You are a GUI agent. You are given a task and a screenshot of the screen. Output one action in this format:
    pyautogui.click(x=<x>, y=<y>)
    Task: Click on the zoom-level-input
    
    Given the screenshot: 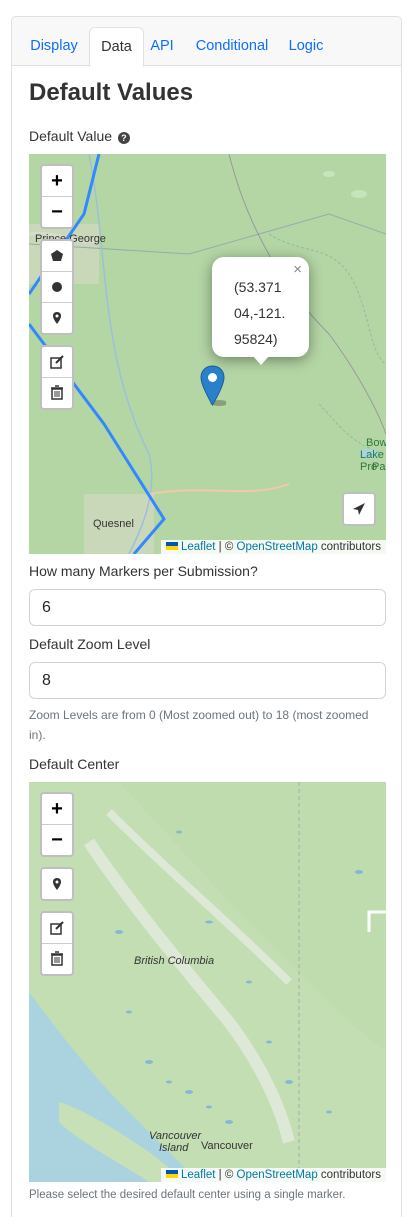 What is the action you would take?
    pyautogui.click(x=207, y=680)
    